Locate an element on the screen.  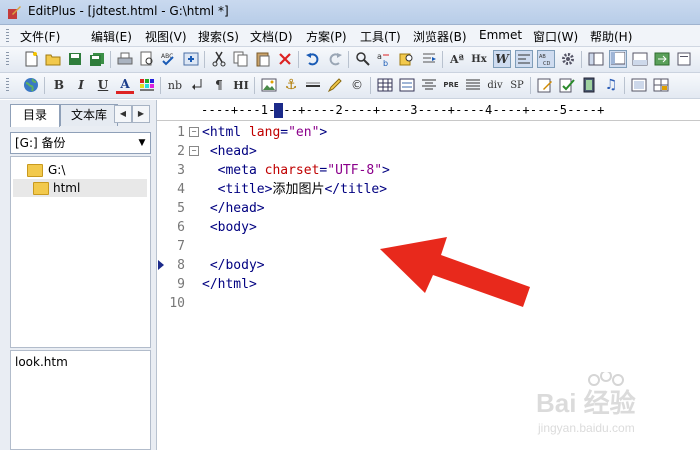
cliptext-window-icon is located at coordinates (596, 59).